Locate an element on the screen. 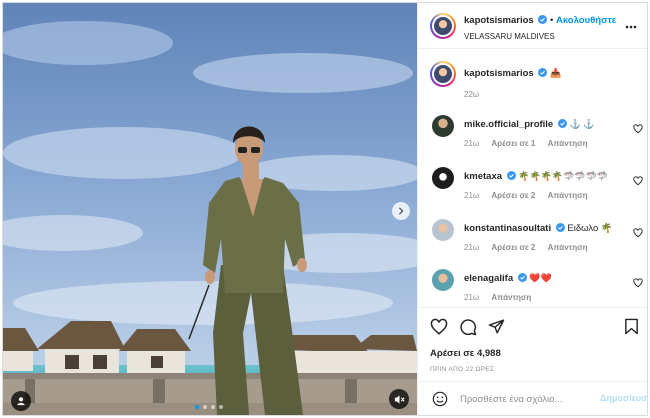 This screenshot has width=650, height=418. caption-time: 22ω is located at coordinates (471, 94).